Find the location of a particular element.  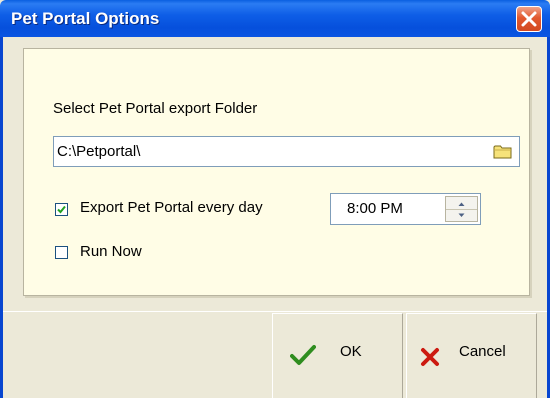

close-icon is located at coordinates (529, 19).